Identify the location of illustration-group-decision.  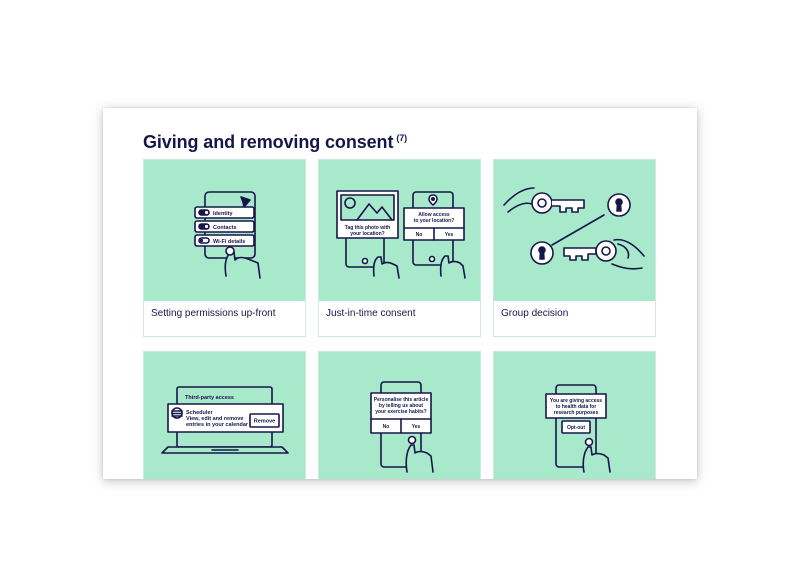
(574, 230).